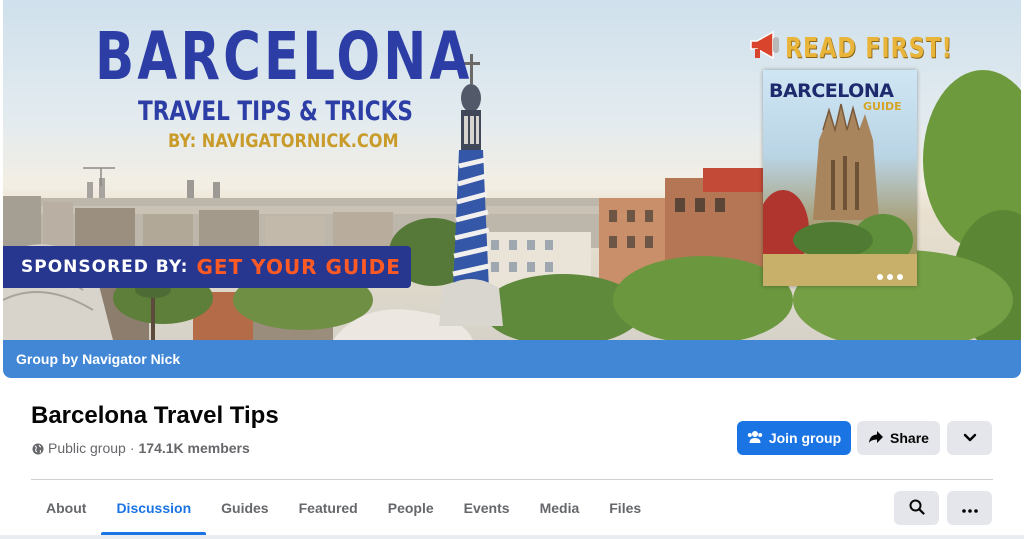 Image resolution: width=1024 pixels, height=539 pixels. I want to click on group-member-count: 174.1K members, so click(194, 448).